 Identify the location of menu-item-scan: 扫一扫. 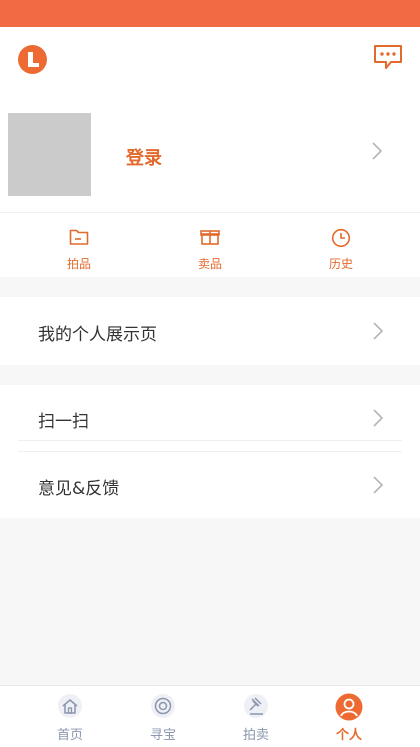
(210, 418).